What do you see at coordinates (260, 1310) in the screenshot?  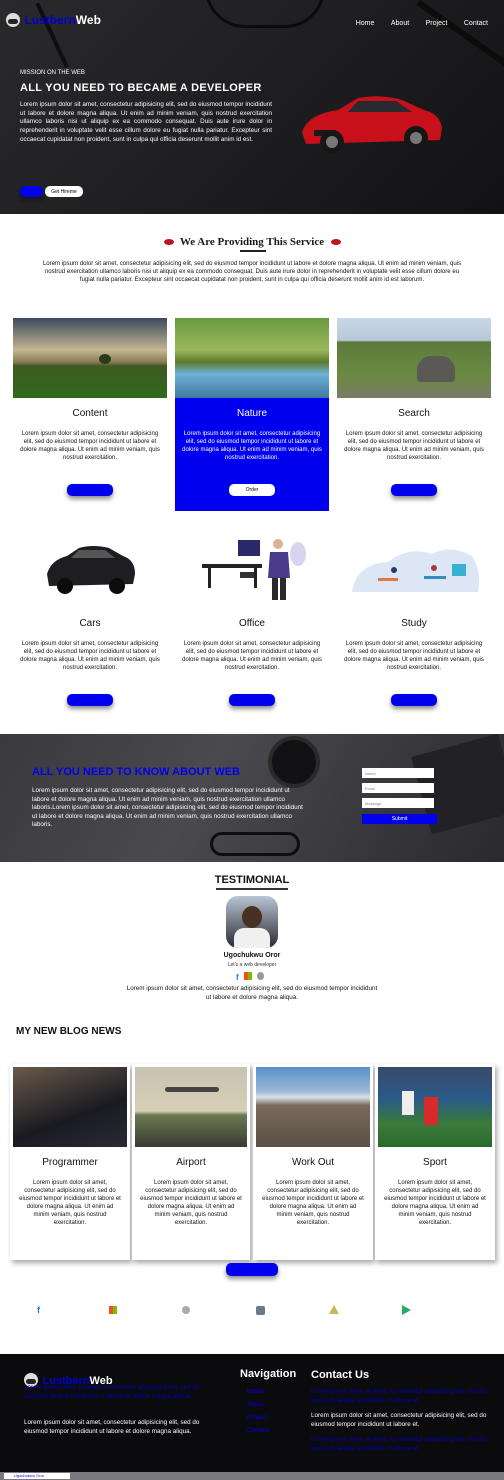 I see `facebook-square-icon` at bounding box center [260, 1310].